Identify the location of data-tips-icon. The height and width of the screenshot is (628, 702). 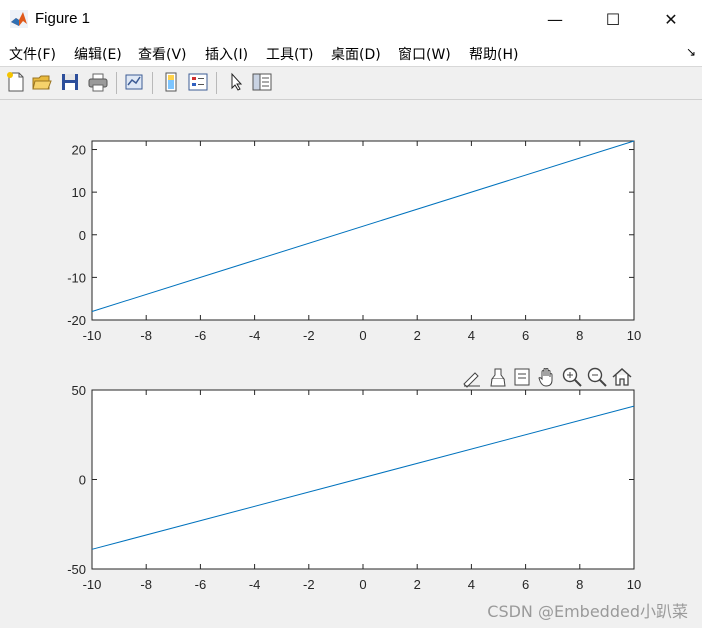
(522, 377).